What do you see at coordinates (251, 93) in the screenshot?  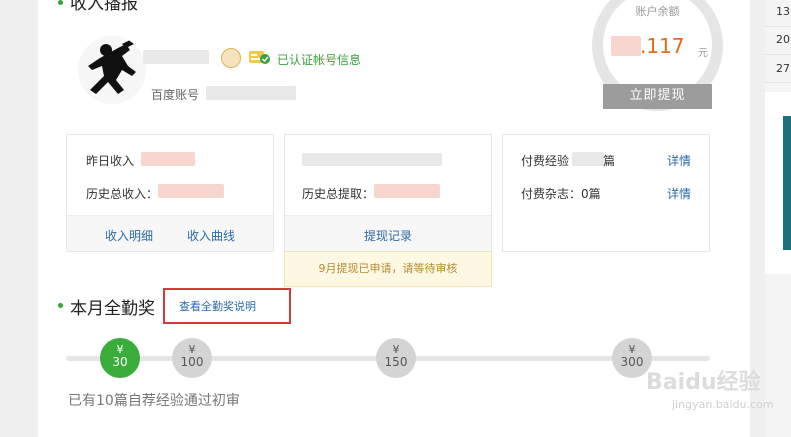 I see `account-id-redacted` at bounding box center [251, 93].